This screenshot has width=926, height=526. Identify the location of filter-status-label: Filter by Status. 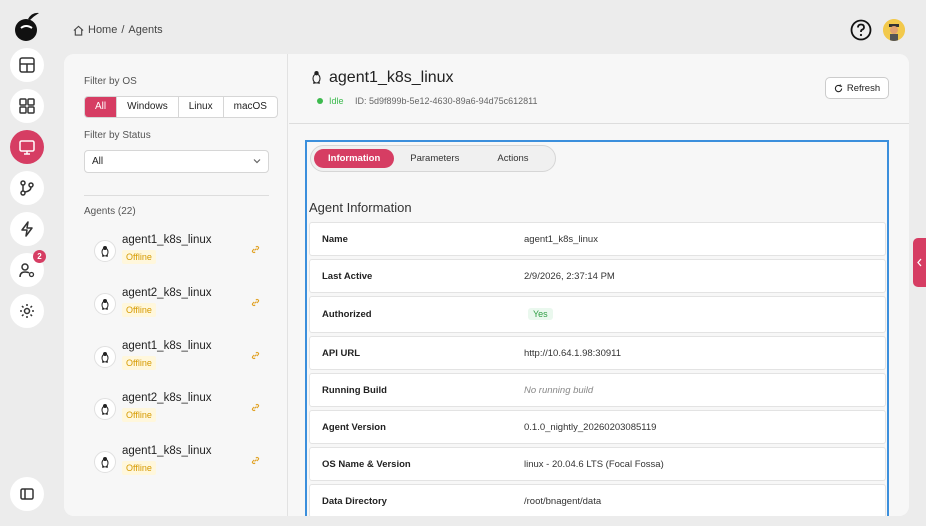
(117, 135).